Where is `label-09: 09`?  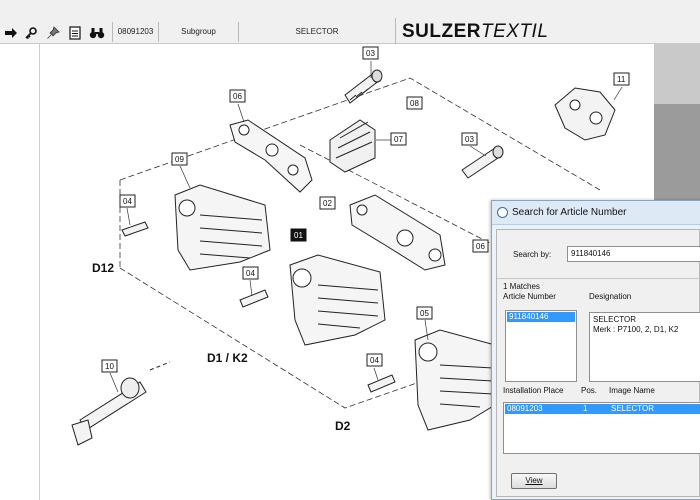
label-09: 09 is located at coordinates (179, 159).